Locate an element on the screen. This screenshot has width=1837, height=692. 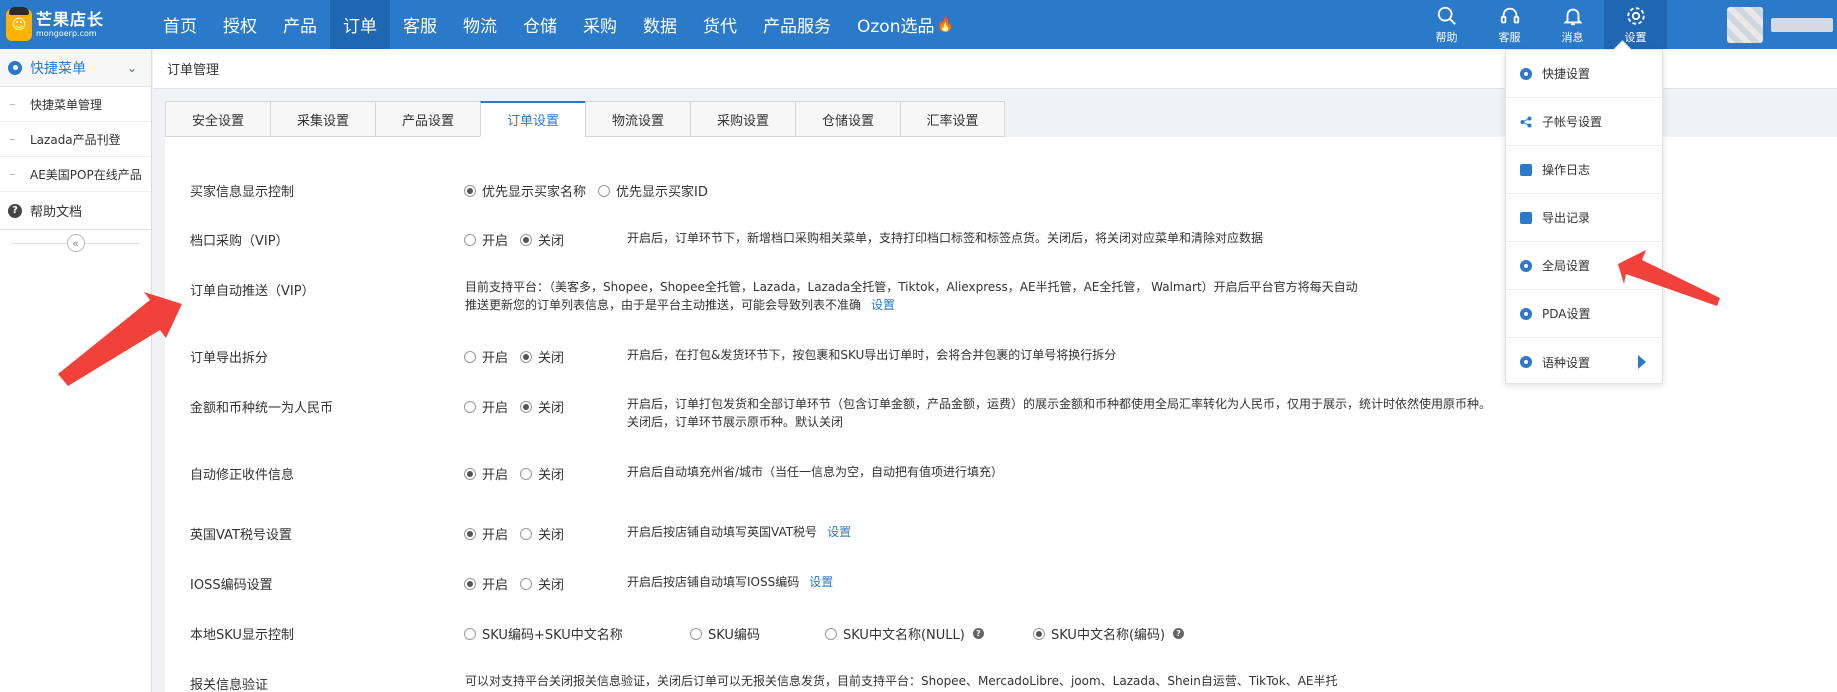
radio-sku-name-code: SKU中文名称(编码)? is located at coordinates (1109, 633).